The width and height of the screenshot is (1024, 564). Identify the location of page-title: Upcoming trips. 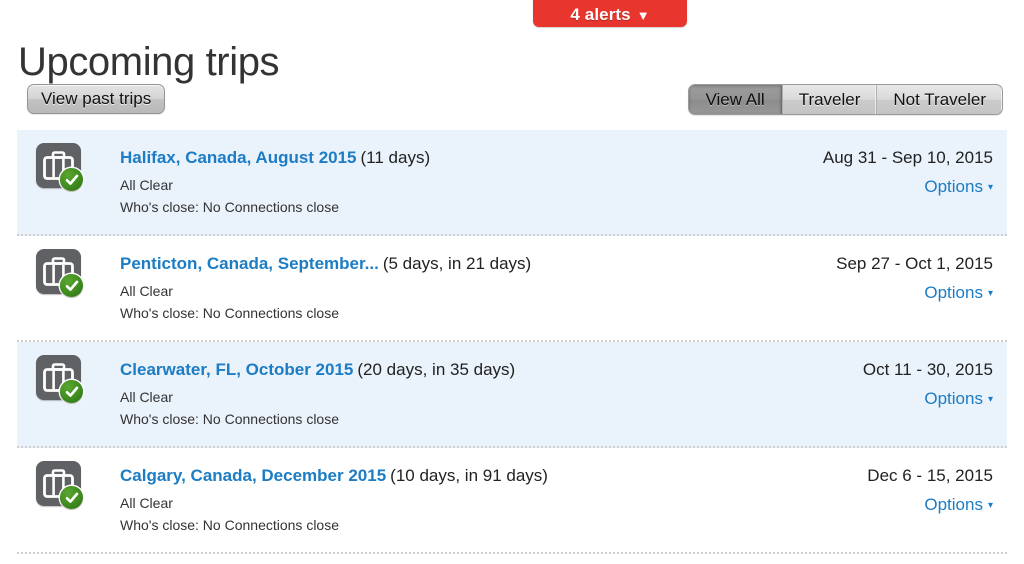
(149, 61).